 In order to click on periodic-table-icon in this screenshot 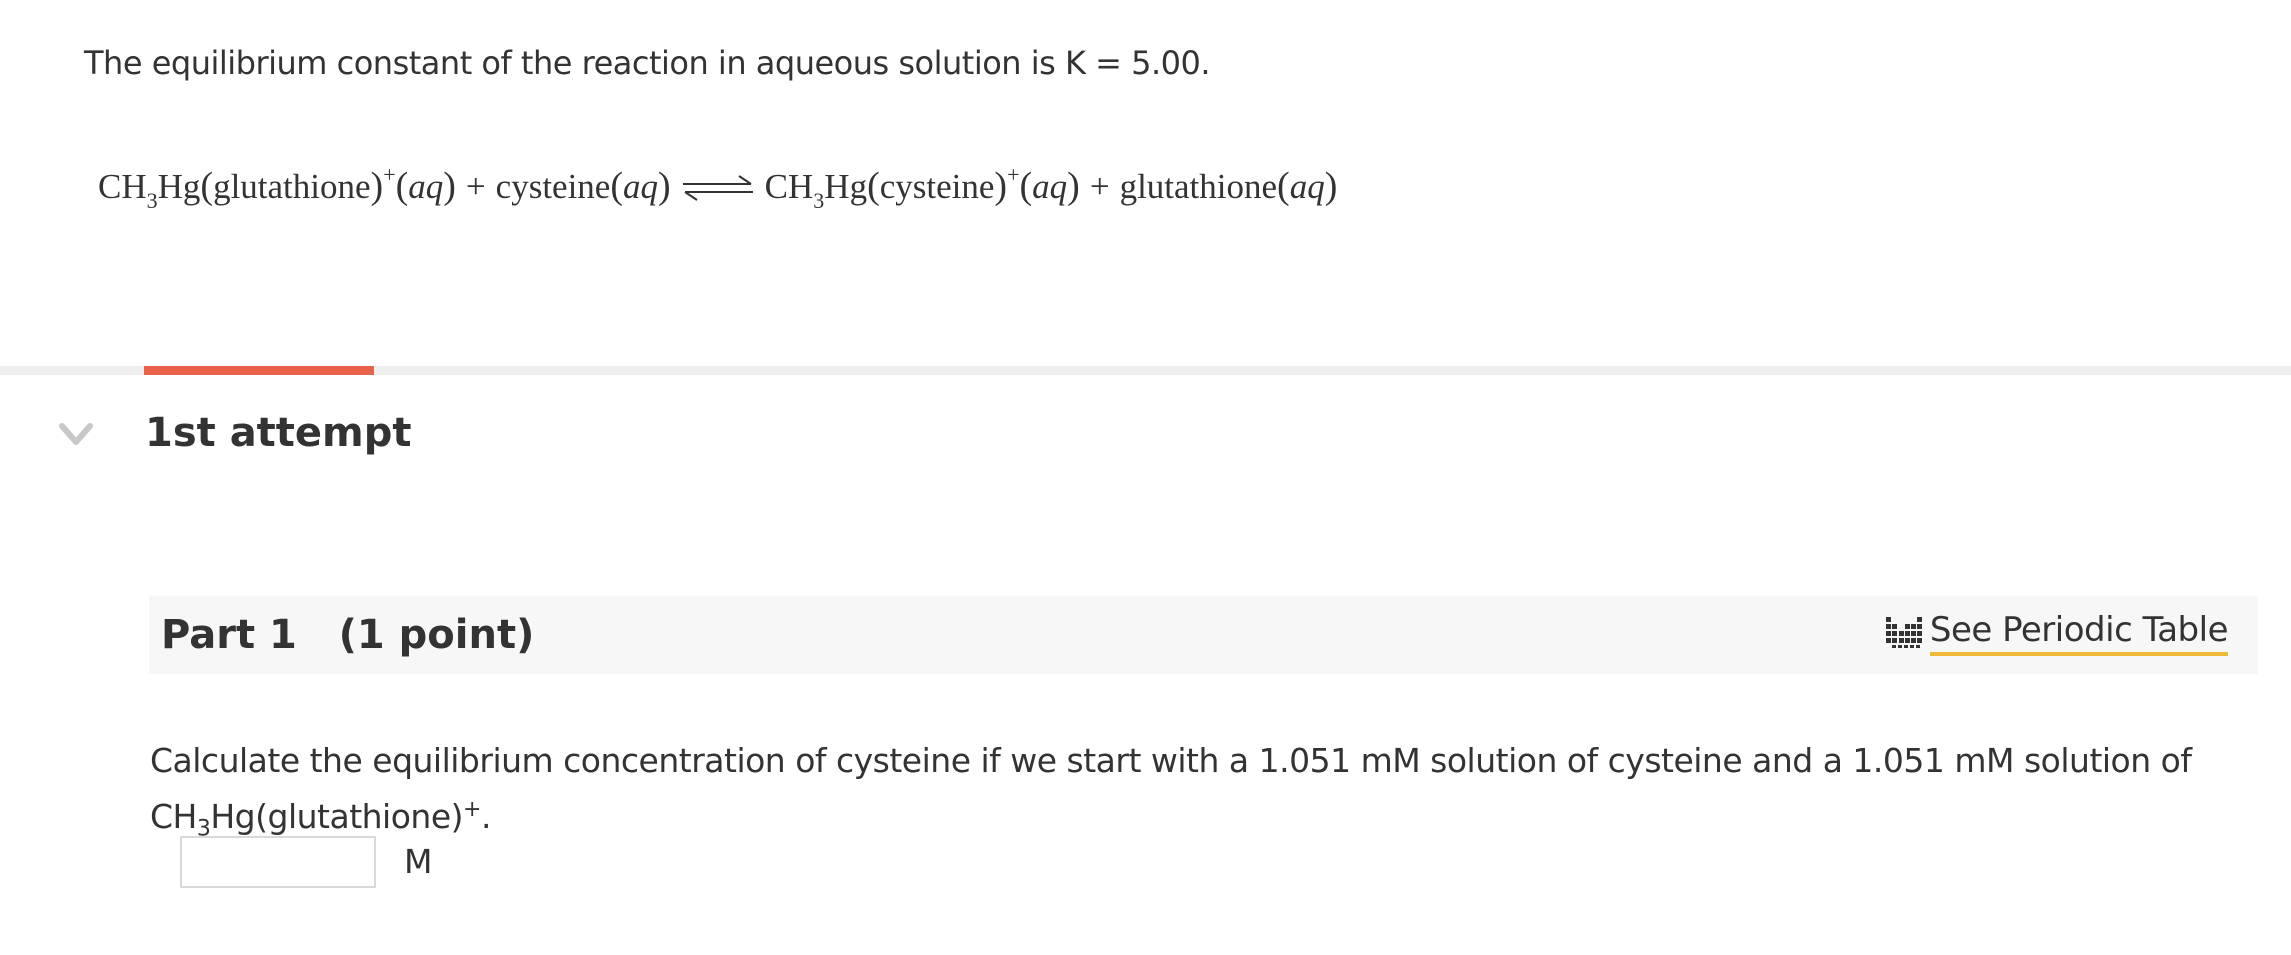, I will do `click(1903, 632)`.